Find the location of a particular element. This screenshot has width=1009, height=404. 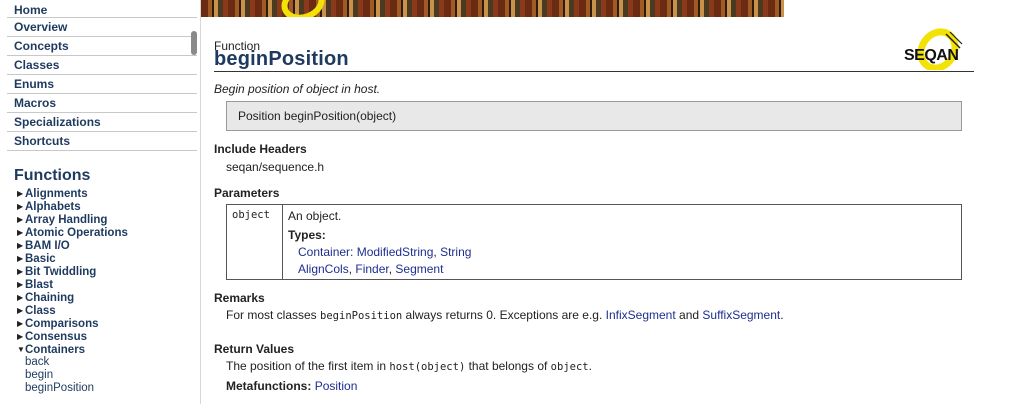

nav-classes: Classes is located at coordinates (102, 65).